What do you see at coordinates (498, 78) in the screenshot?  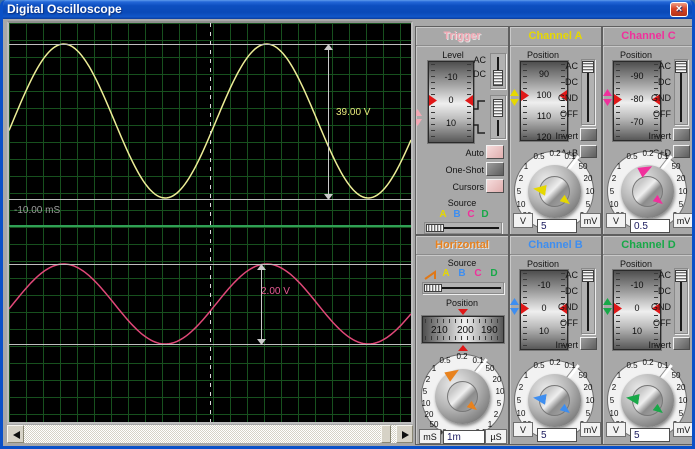 I see `trigger-coupling-thumb` at bounding box center [498, 78].